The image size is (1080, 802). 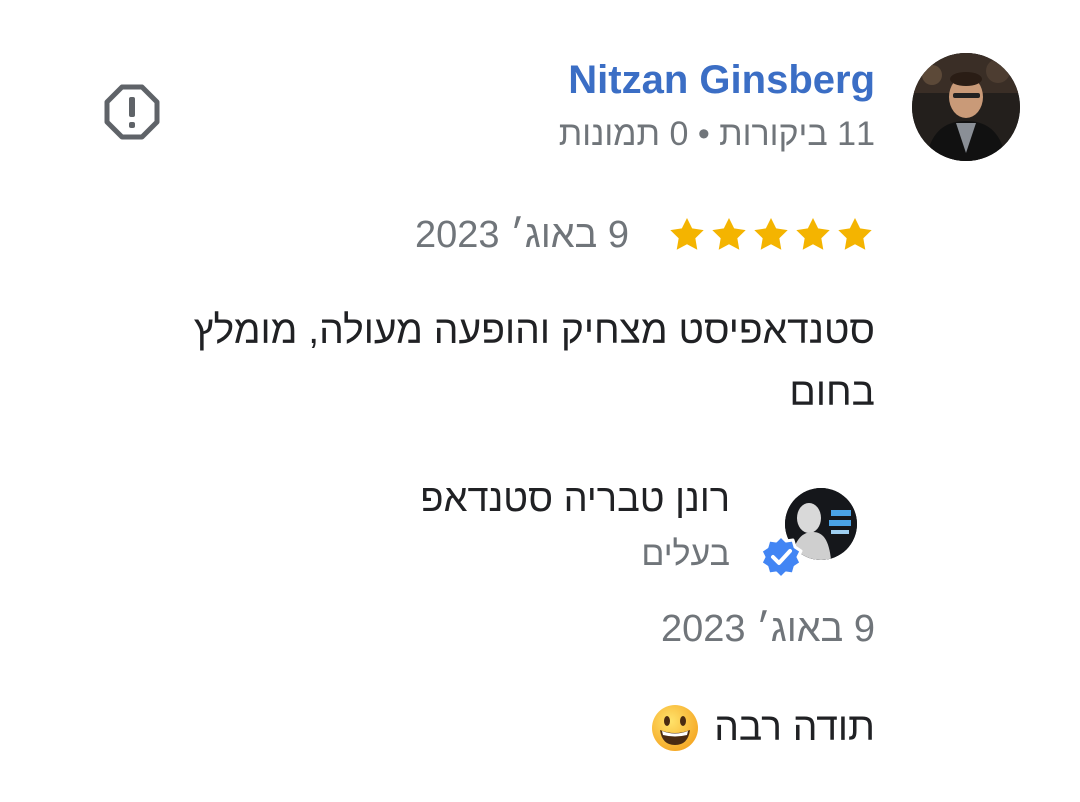 I want to click on review-text: סטנדאפיסט מצחיק והופעה מעולה, מומלץ בחום, so click(x=534, y=361).